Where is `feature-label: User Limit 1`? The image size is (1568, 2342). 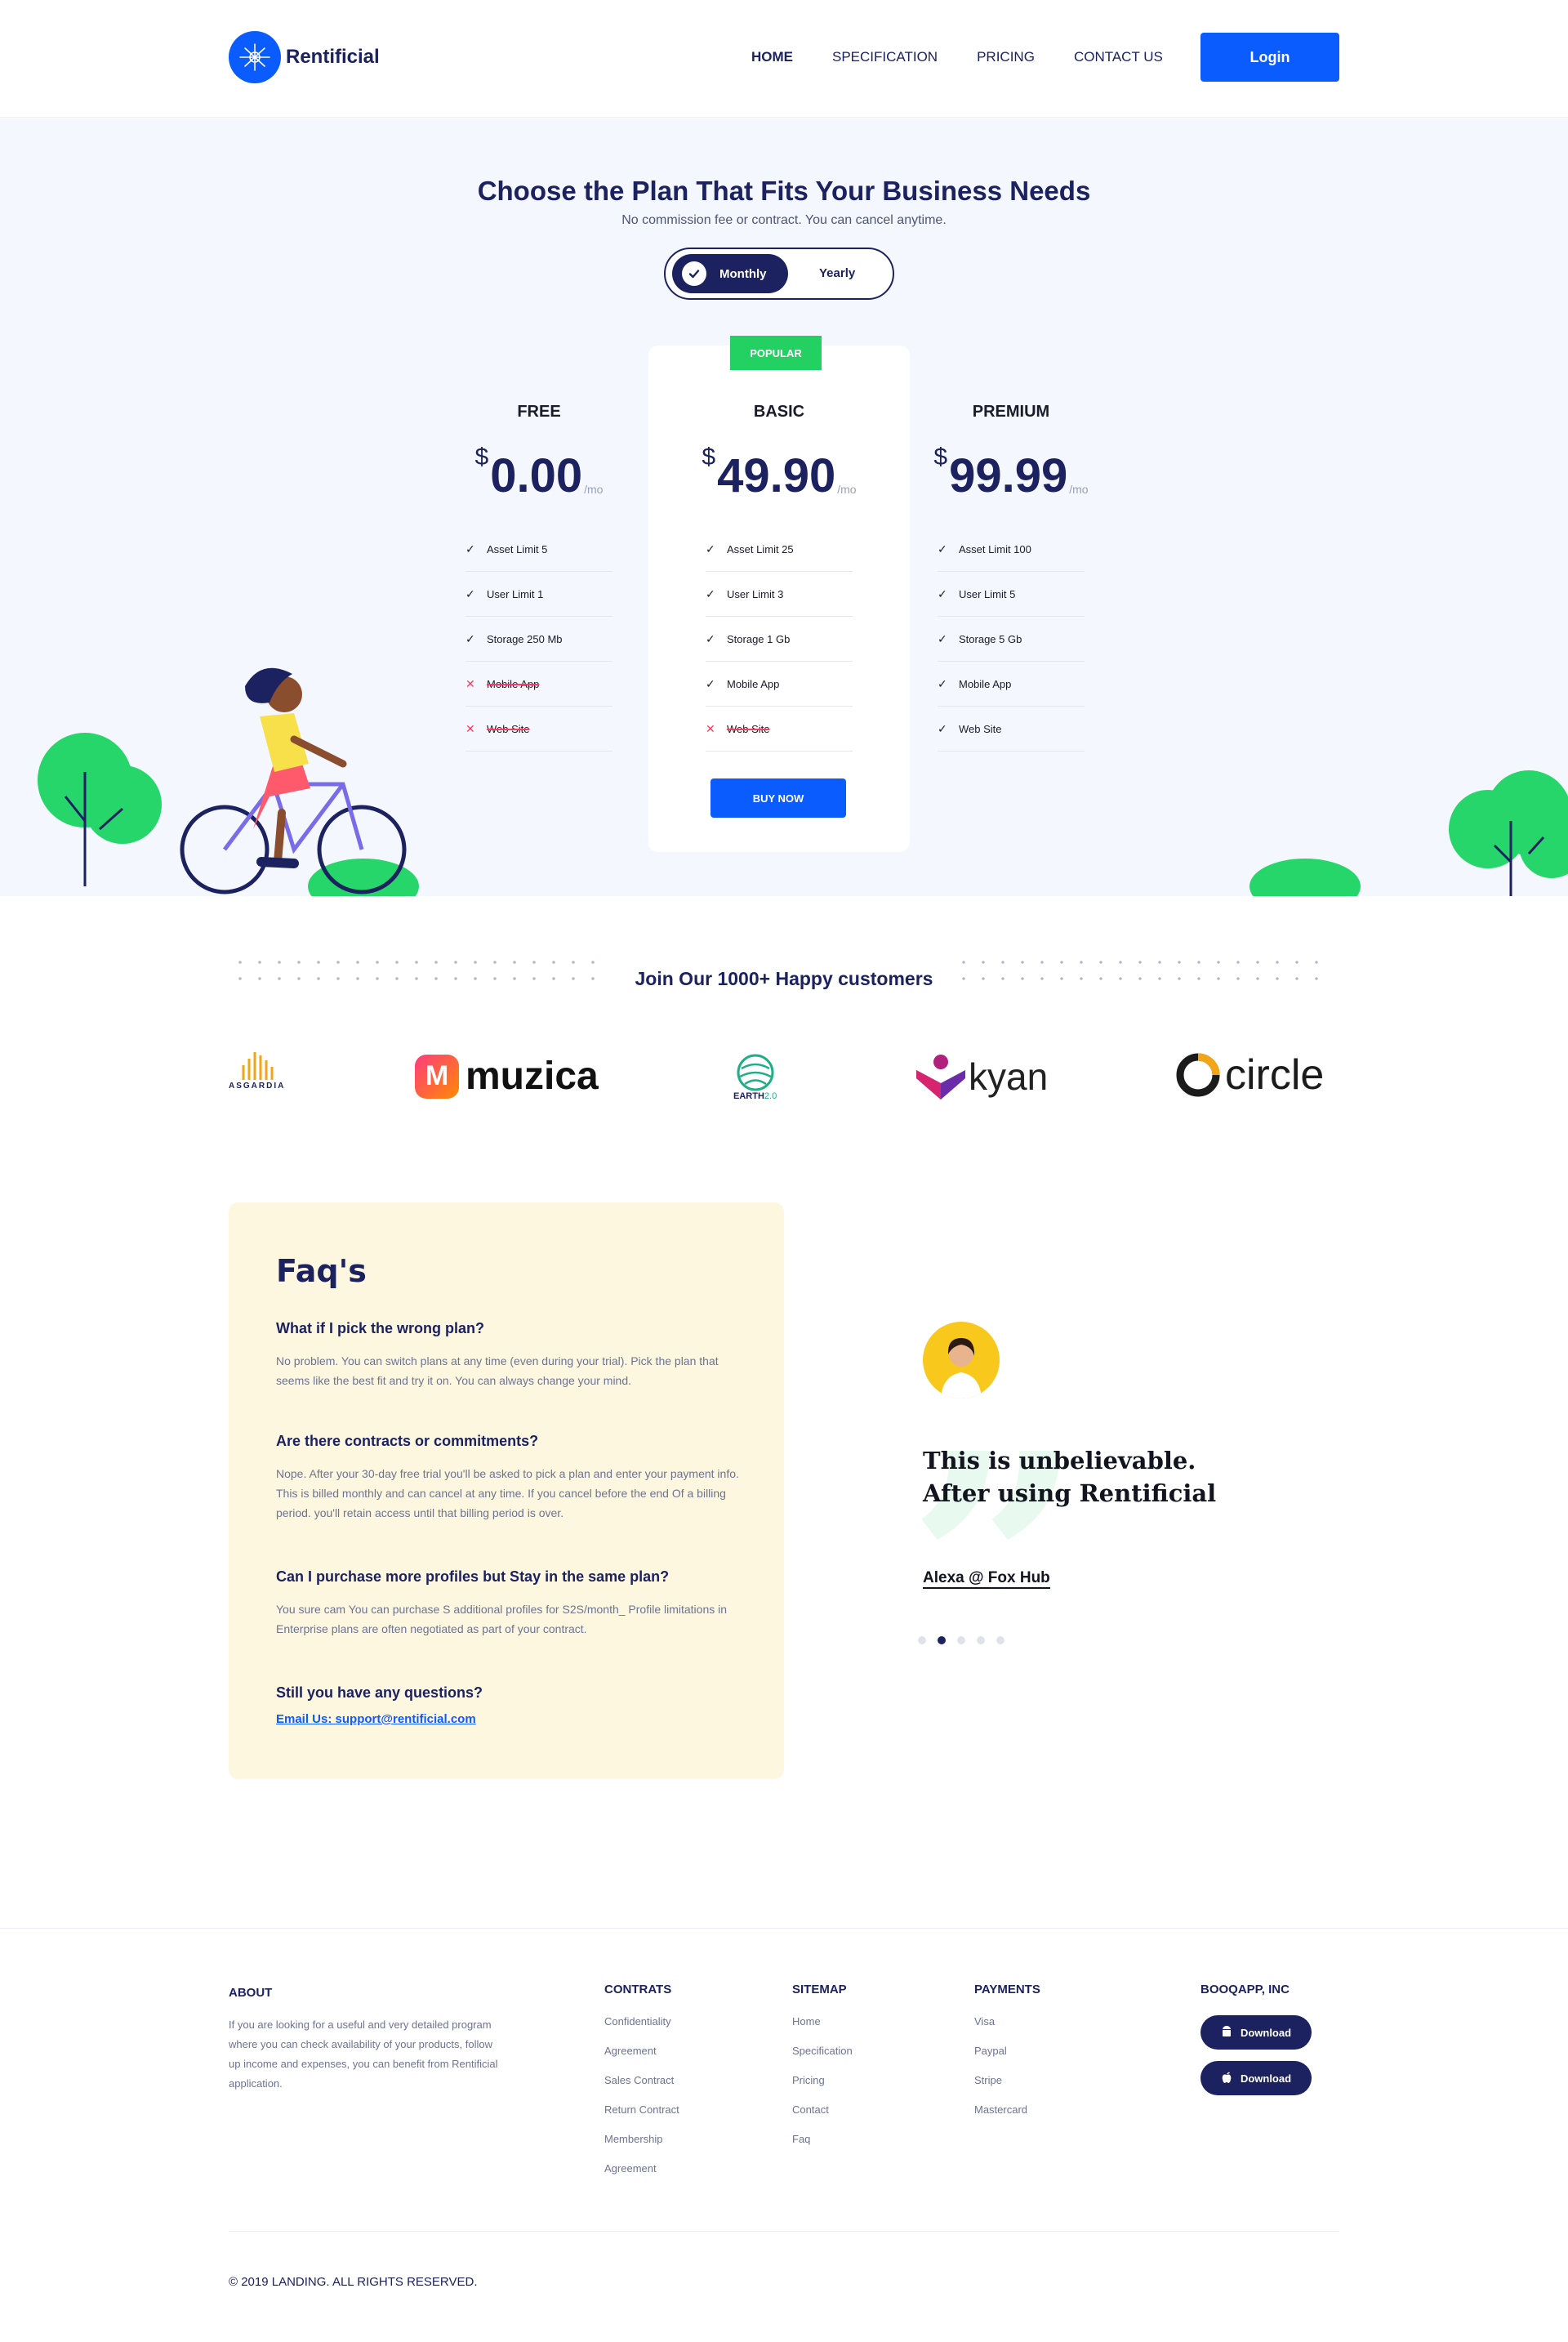
feature-label: User Limit 1 is located at coordinates (515, 594).